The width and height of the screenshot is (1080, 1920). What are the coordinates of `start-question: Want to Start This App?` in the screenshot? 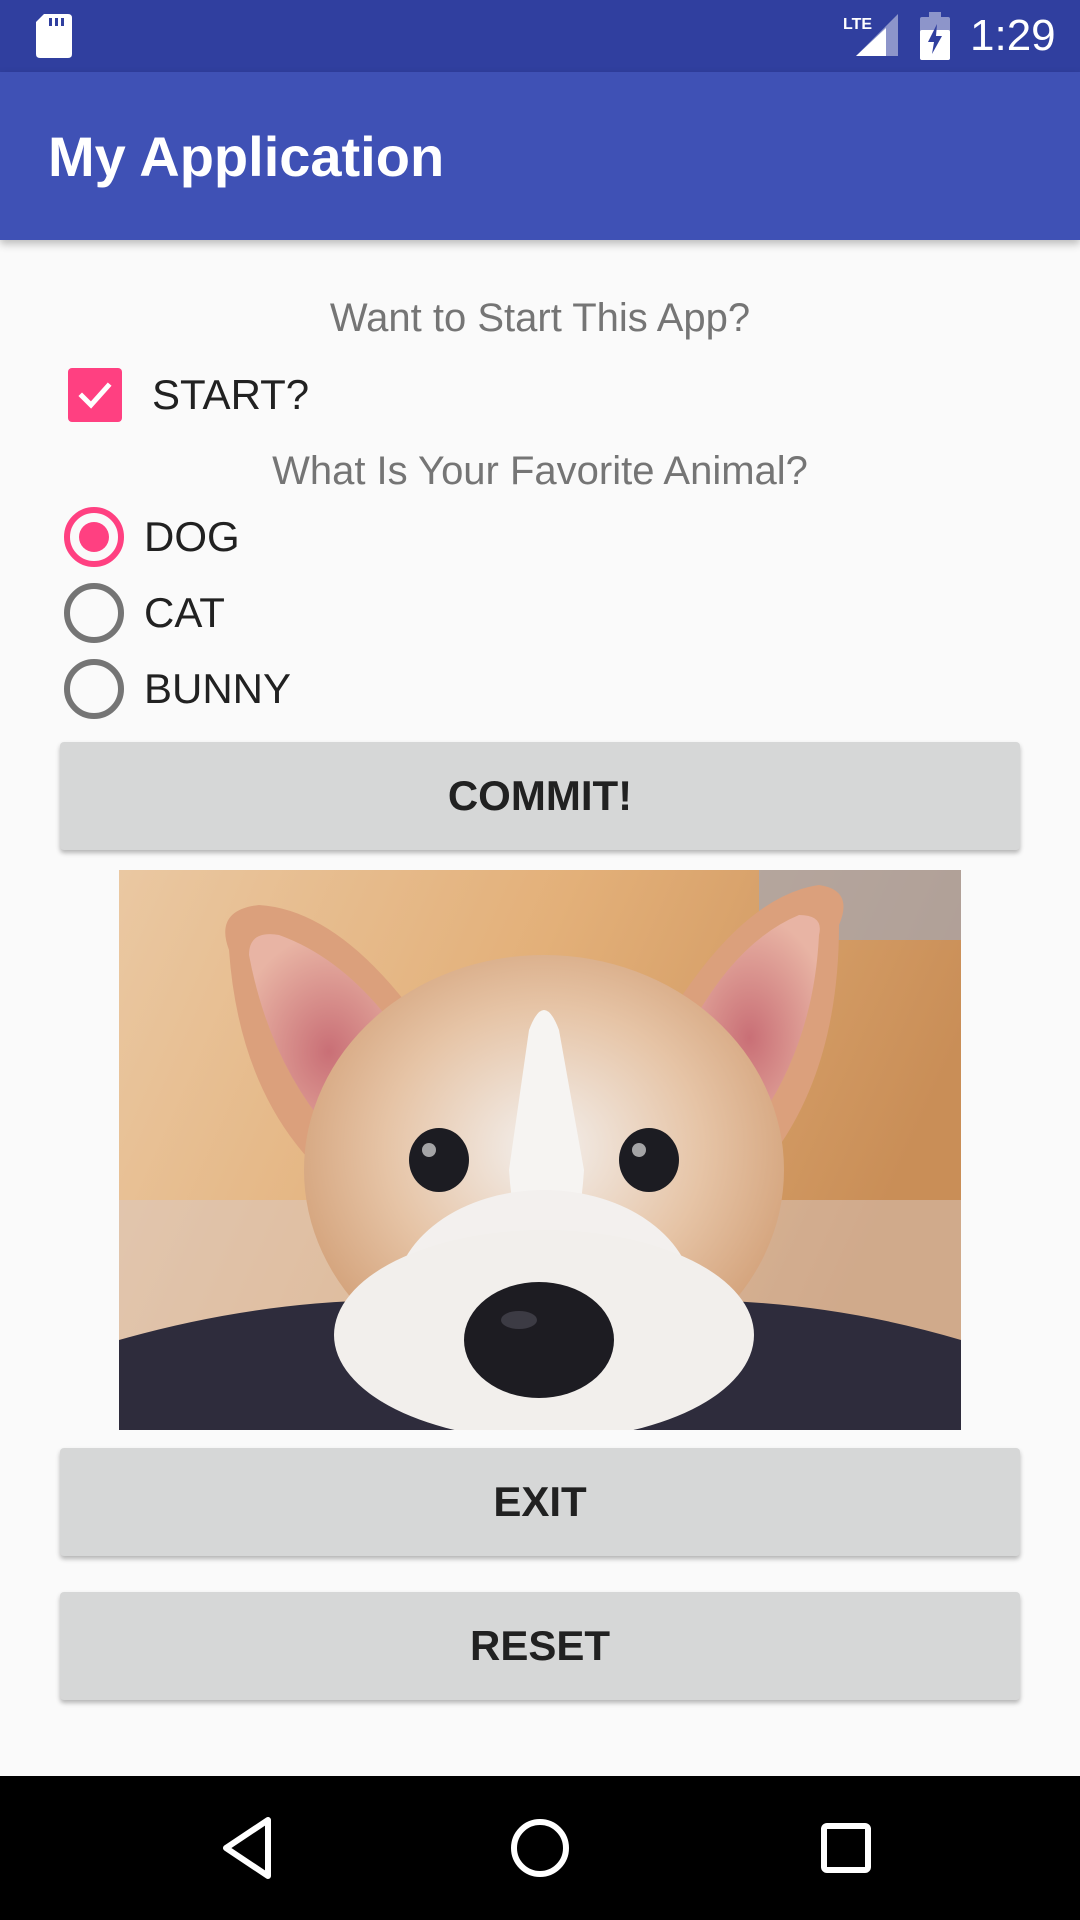 It's located at (540, 318).